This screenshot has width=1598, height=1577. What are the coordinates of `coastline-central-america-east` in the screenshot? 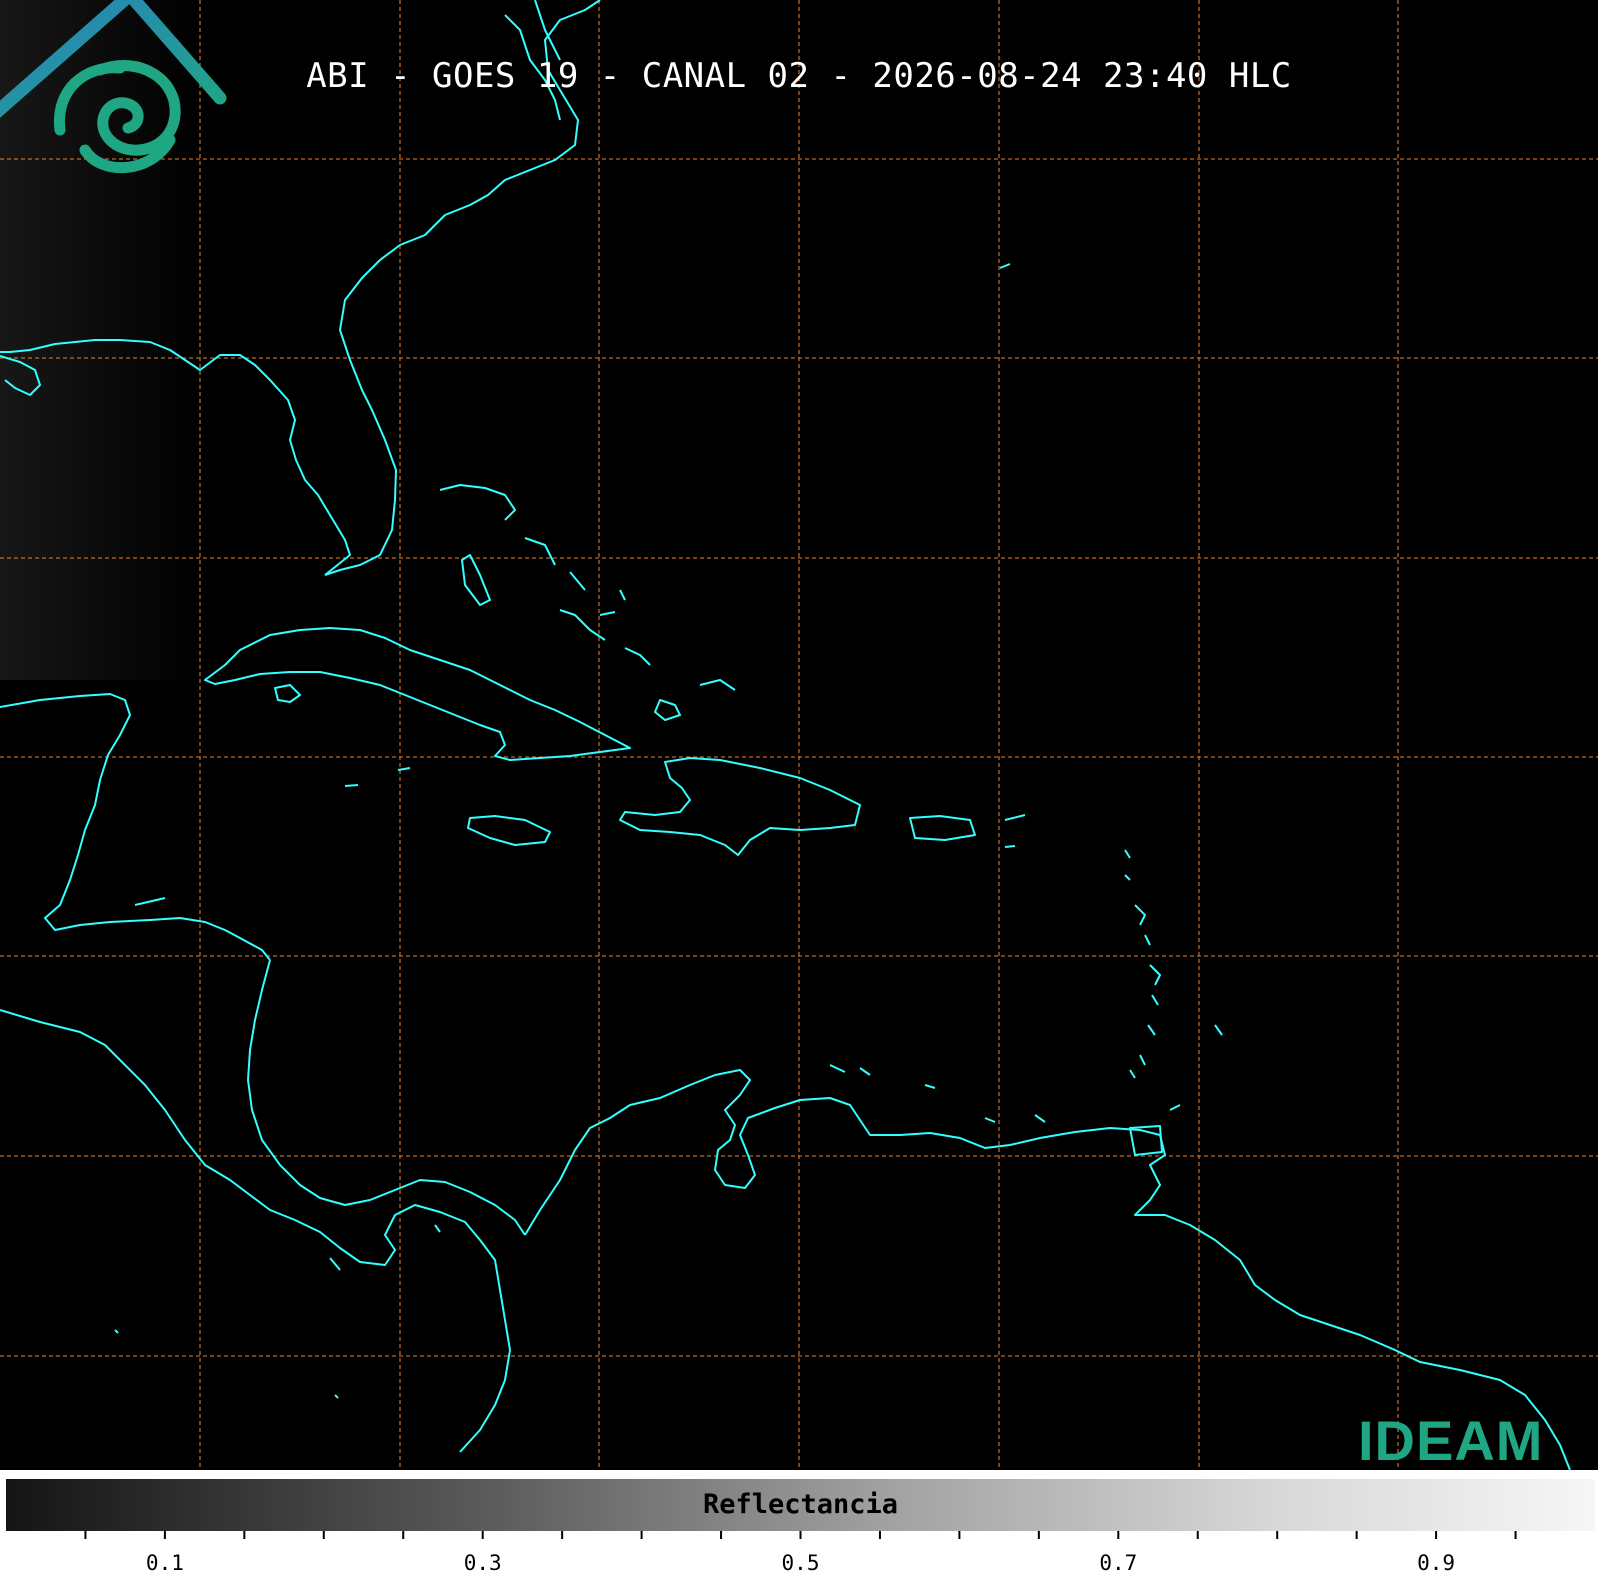 It's located at (386, 1097).